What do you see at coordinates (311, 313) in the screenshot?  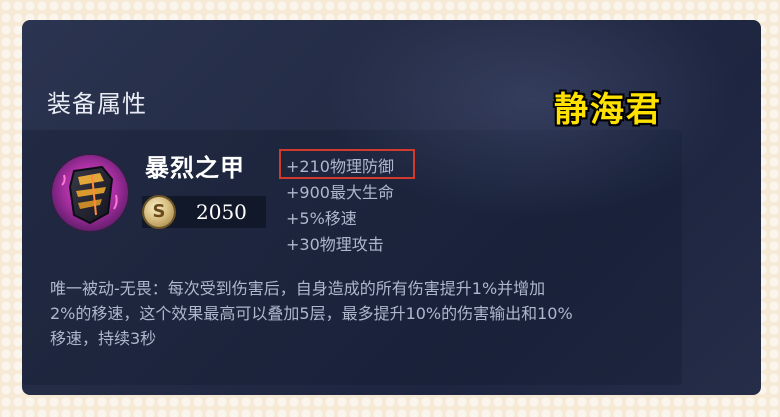 I see `passive-line: 2%的移速，这个效果最高可以叠加5层，最多提升10%的伤害输出和10%` at bounding box center [311, 313].